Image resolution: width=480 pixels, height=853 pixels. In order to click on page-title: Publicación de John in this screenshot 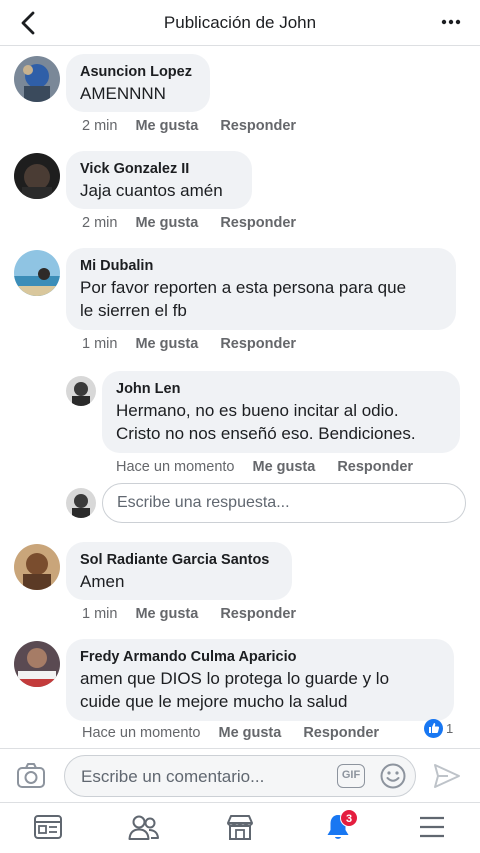, I will do `click(240, 22)`.